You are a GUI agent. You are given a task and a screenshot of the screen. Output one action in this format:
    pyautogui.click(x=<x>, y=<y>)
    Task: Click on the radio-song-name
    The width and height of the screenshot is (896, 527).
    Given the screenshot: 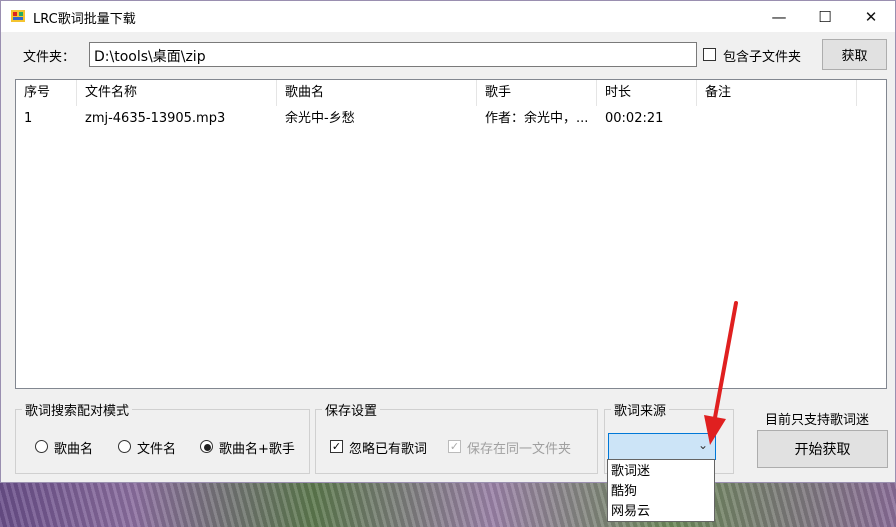 What is the action you would take?
    pyautogui.click(x=41, y=446)
    